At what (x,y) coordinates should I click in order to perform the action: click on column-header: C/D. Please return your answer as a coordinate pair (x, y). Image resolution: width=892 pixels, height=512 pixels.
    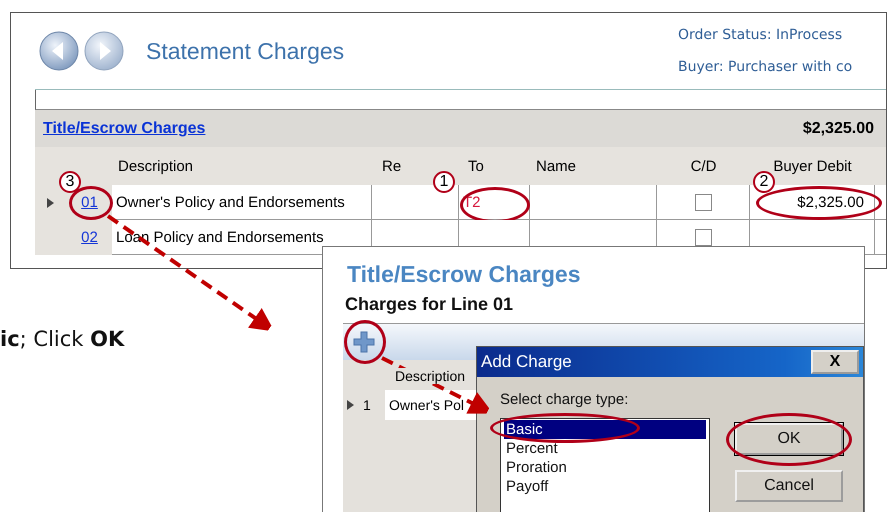
    Looking at the image, I should click on (703, 166).